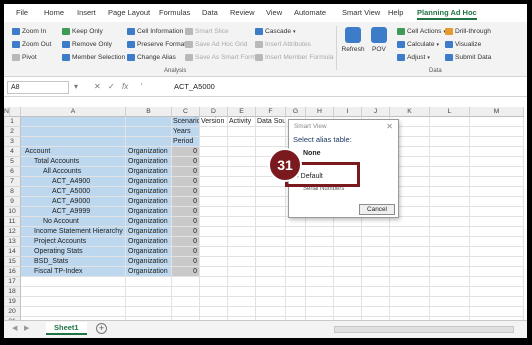  I want to click on column-header: B, so click(149, 112).